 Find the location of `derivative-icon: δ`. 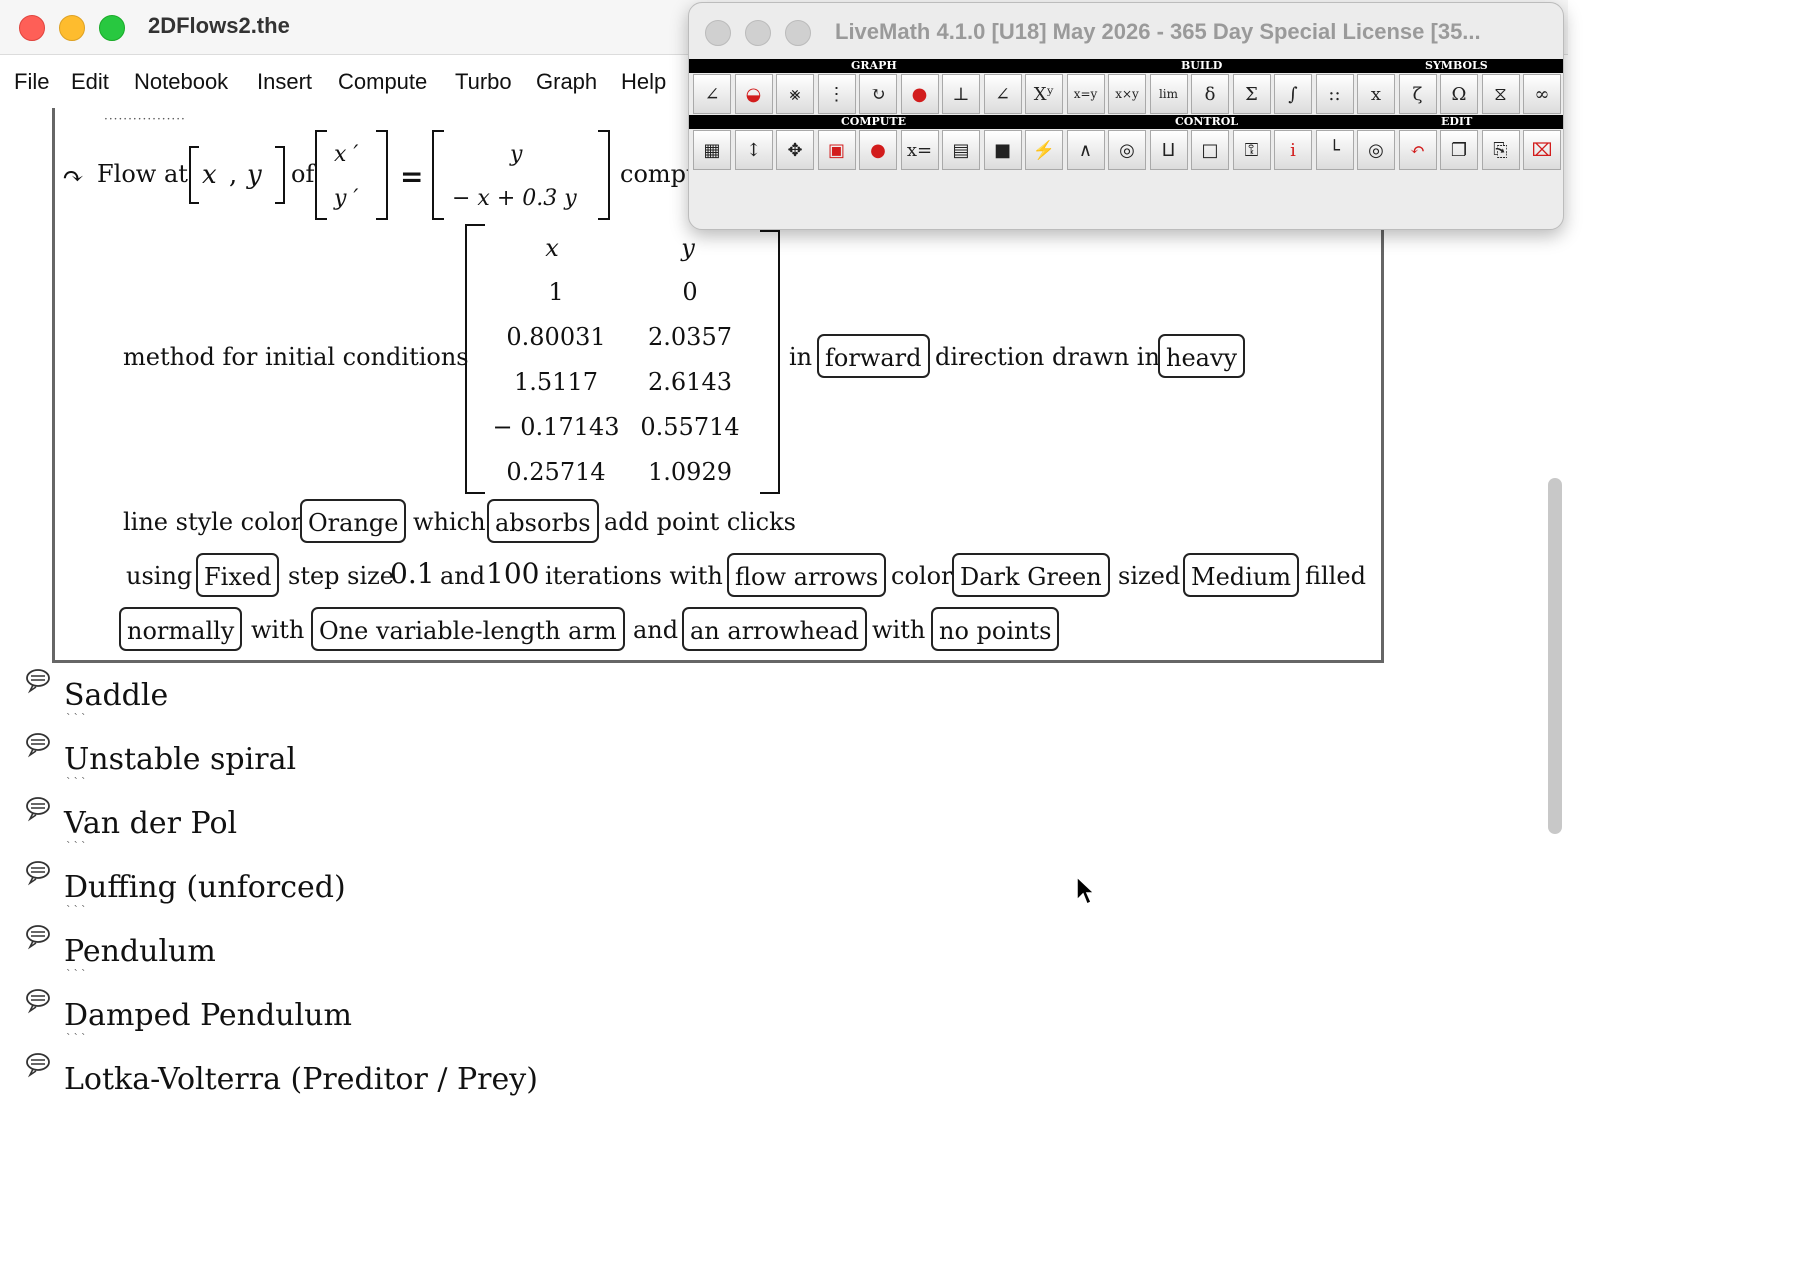

derivative-icon: δ is located at coordinates (1210, 94).